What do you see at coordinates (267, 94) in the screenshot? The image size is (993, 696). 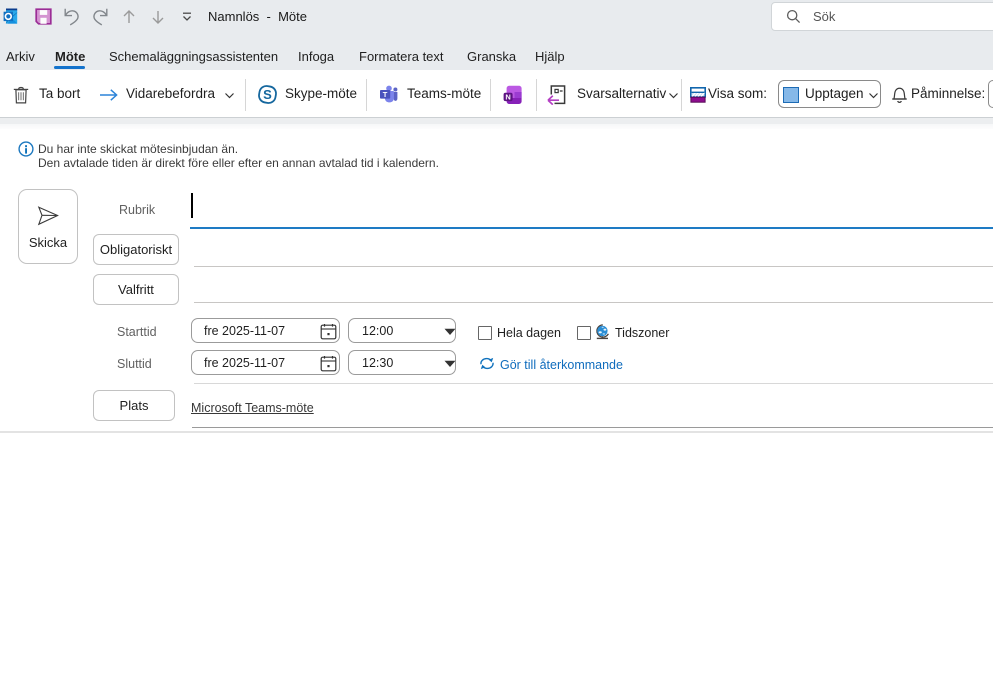 I see `svg-text: S` at bounding box center [267, 94].